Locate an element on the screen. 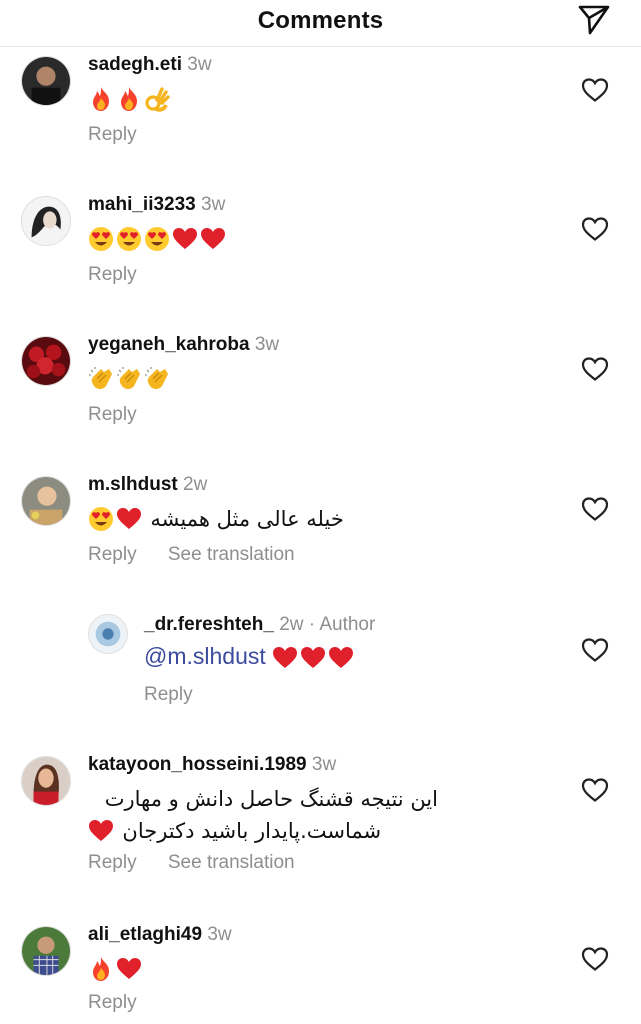 Image resolution: width=641 pixels, height=1024 pixels. comment-meta: mahi_ii3233 3w is located at coordinates (156, 205).